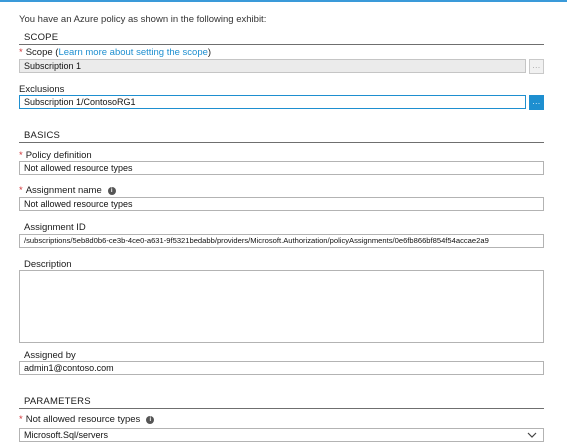 This screenshot has height=443, width=567. Describe the element at coordinates (66, 435) in the screenshot. I see `resource-types-value: Microsoft.Sql/servers` at that location.